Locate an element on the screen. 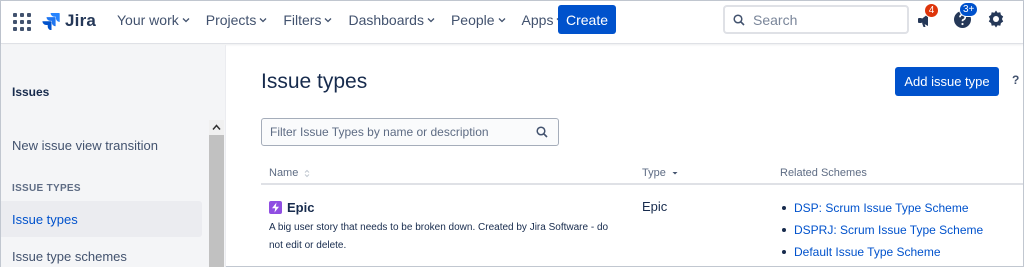 The width and height of the screenshot is (1024, 267). sidebar-heading: Issues is located at coordinates (31, 92).